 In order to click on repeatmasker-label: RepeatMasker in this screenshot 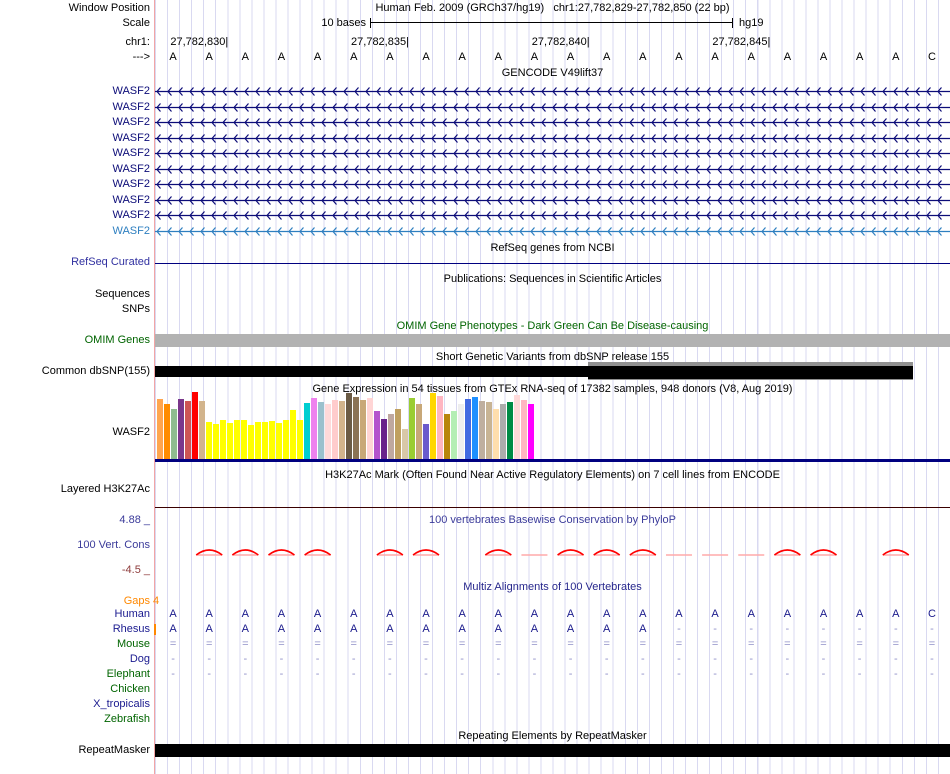, I will do `click(75, 750)`.